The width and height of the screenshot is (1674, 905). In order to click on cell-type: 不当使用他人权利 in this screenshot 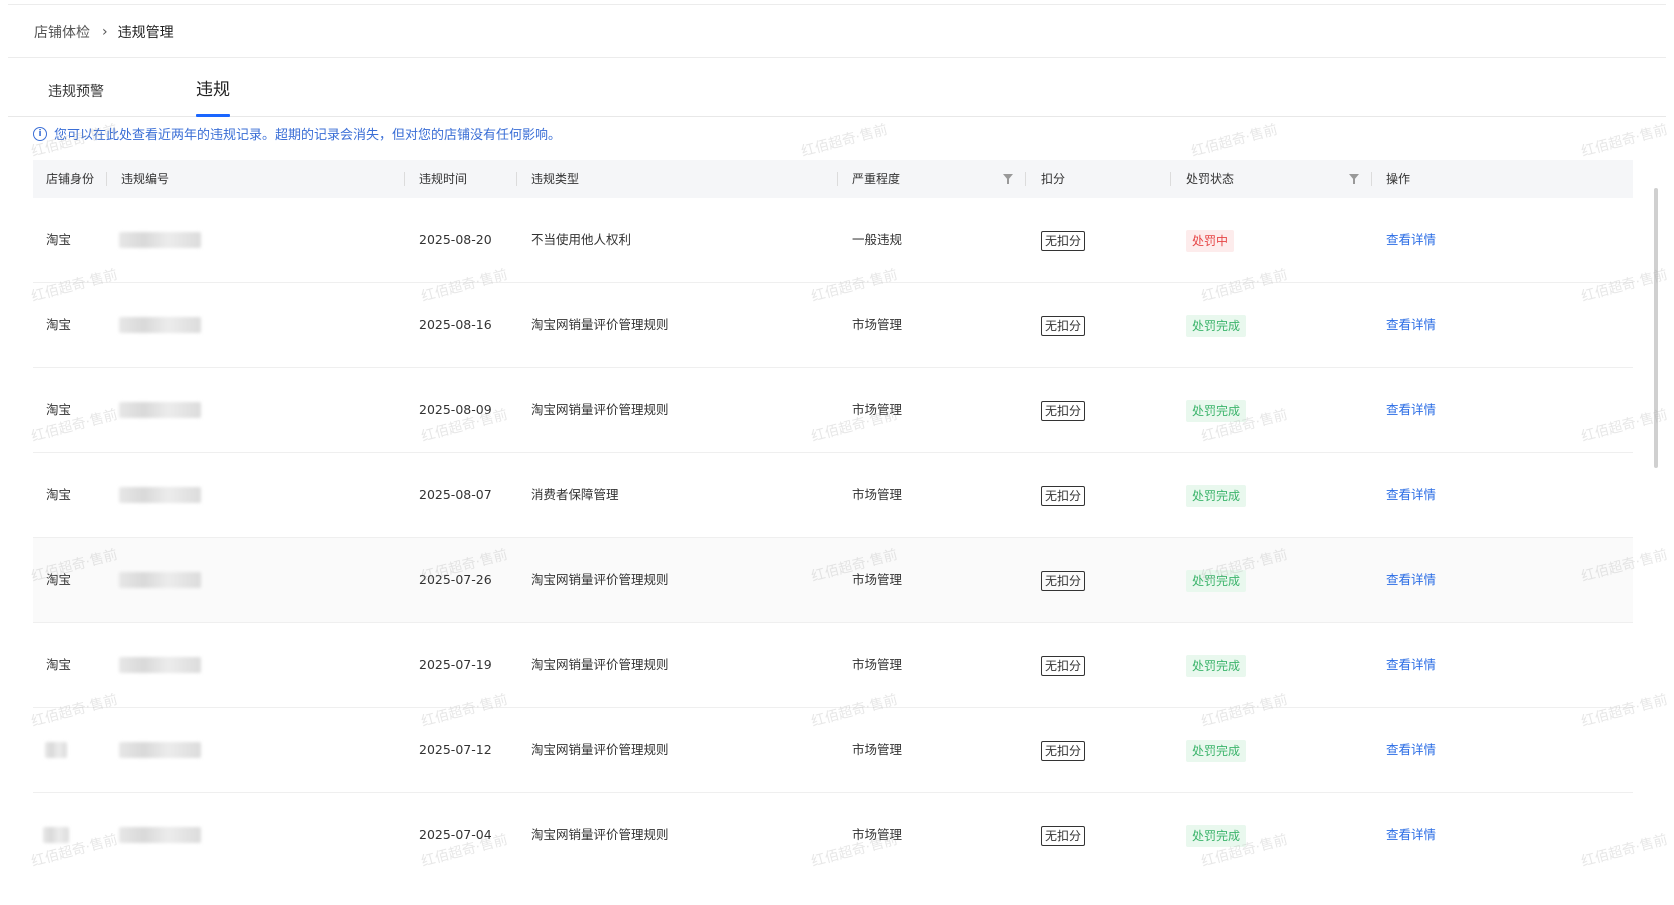, I will do `click(581, 239)`.